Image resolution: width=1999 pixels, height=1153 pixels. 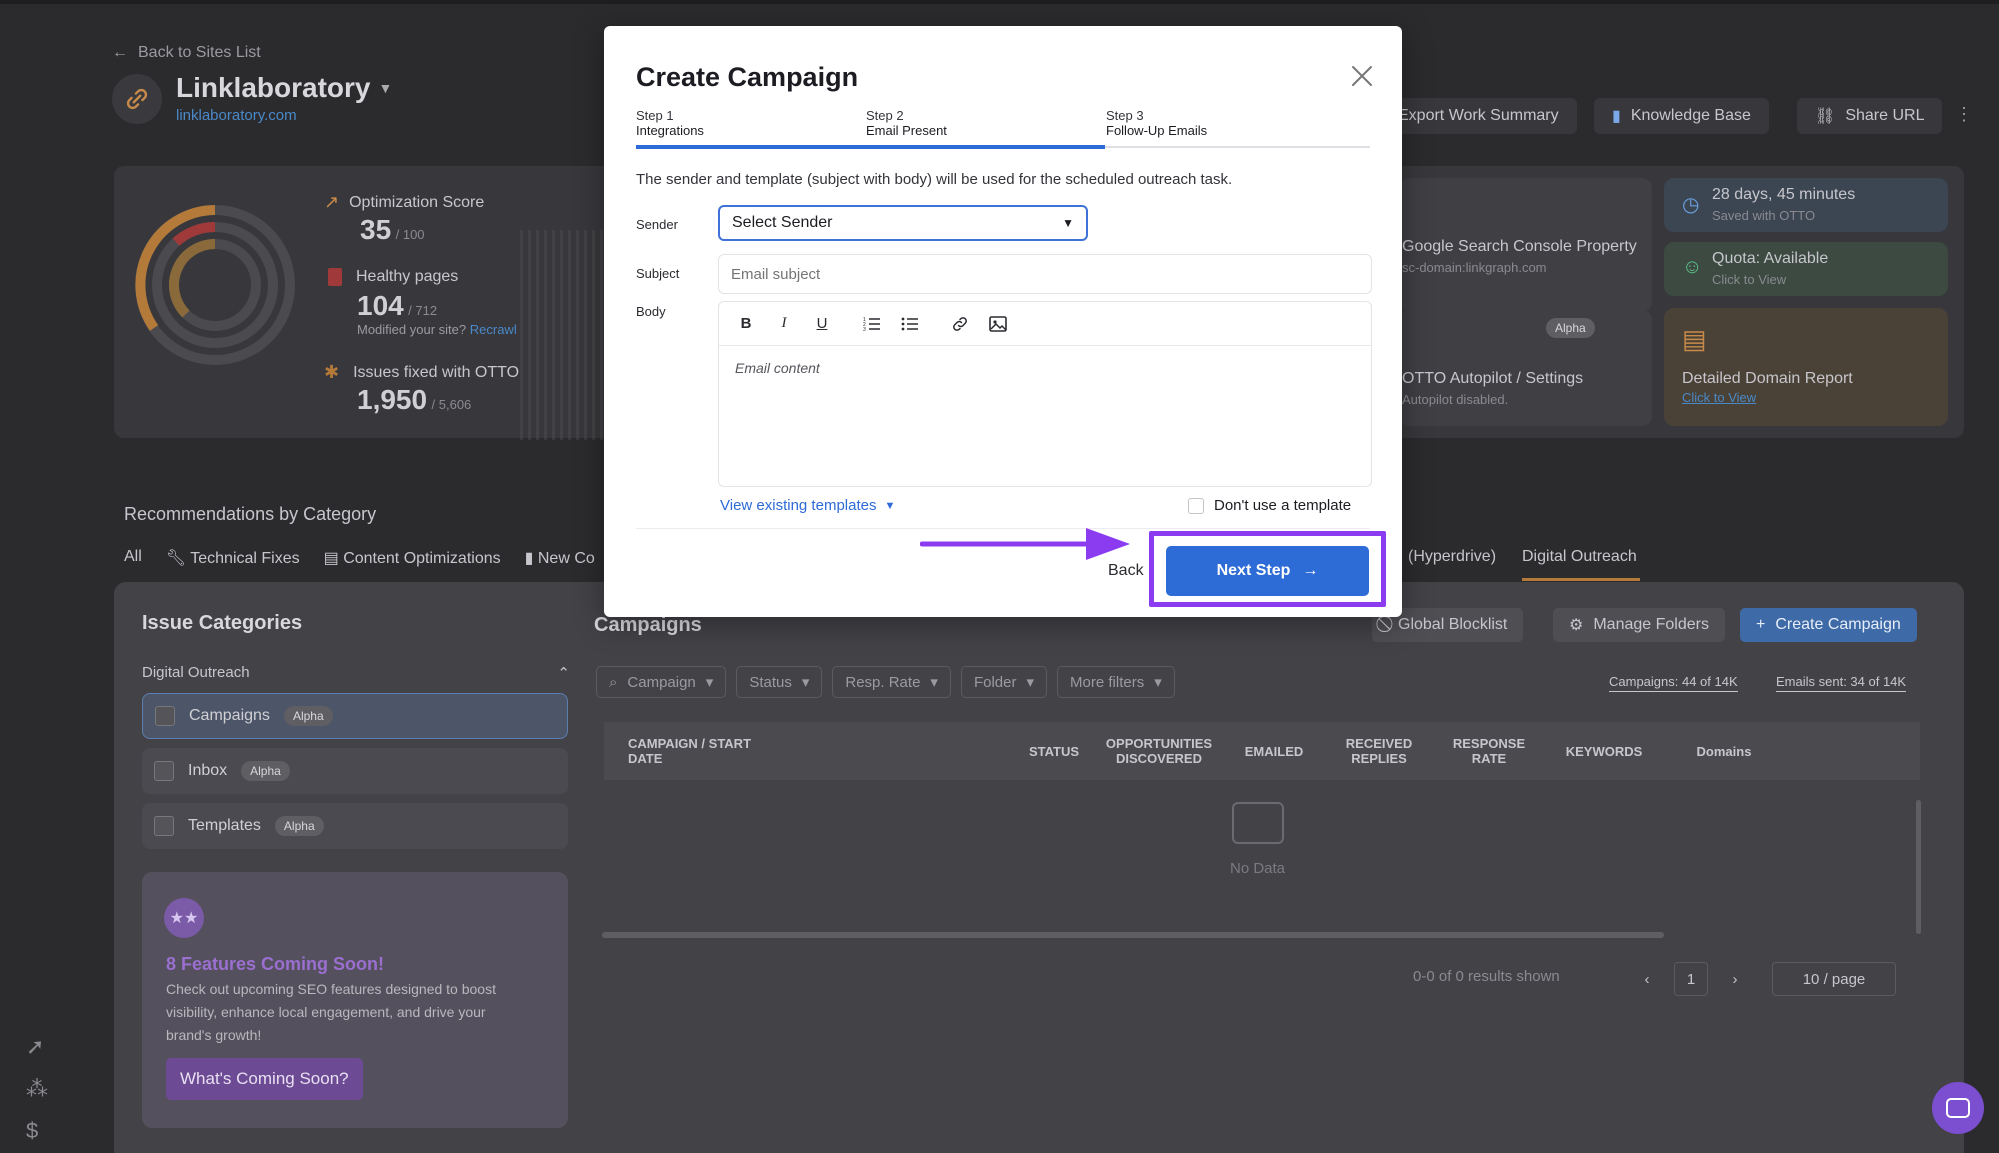 What do you see at coordinates (1478, 116) in the screenshot?
I see `export-work-summary-button: Export Work Summary` at bounding box center [1478, 116].